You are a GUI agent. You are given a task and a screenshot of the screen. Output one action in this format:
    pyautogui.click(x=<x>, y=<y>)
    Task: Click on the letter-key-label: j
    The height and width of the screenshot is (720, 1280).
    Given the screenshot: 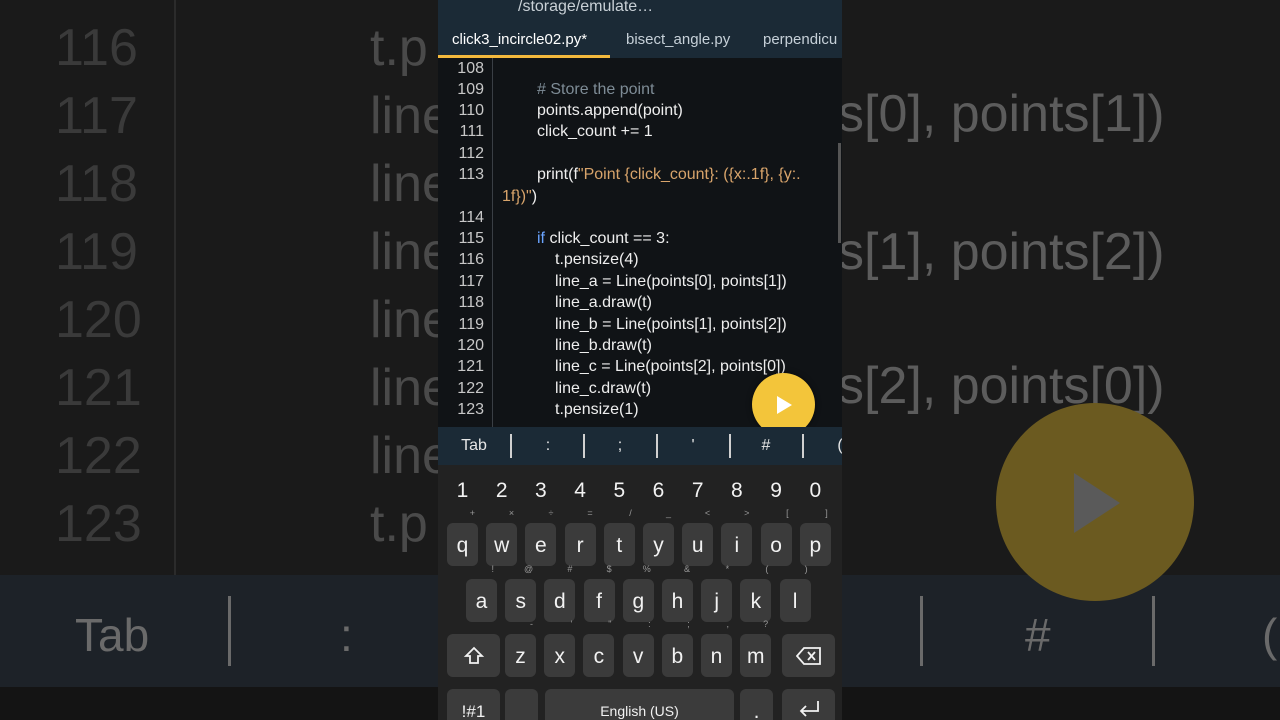 What is the action you would take?
    pyautogui.click(x=717, y=601)
    